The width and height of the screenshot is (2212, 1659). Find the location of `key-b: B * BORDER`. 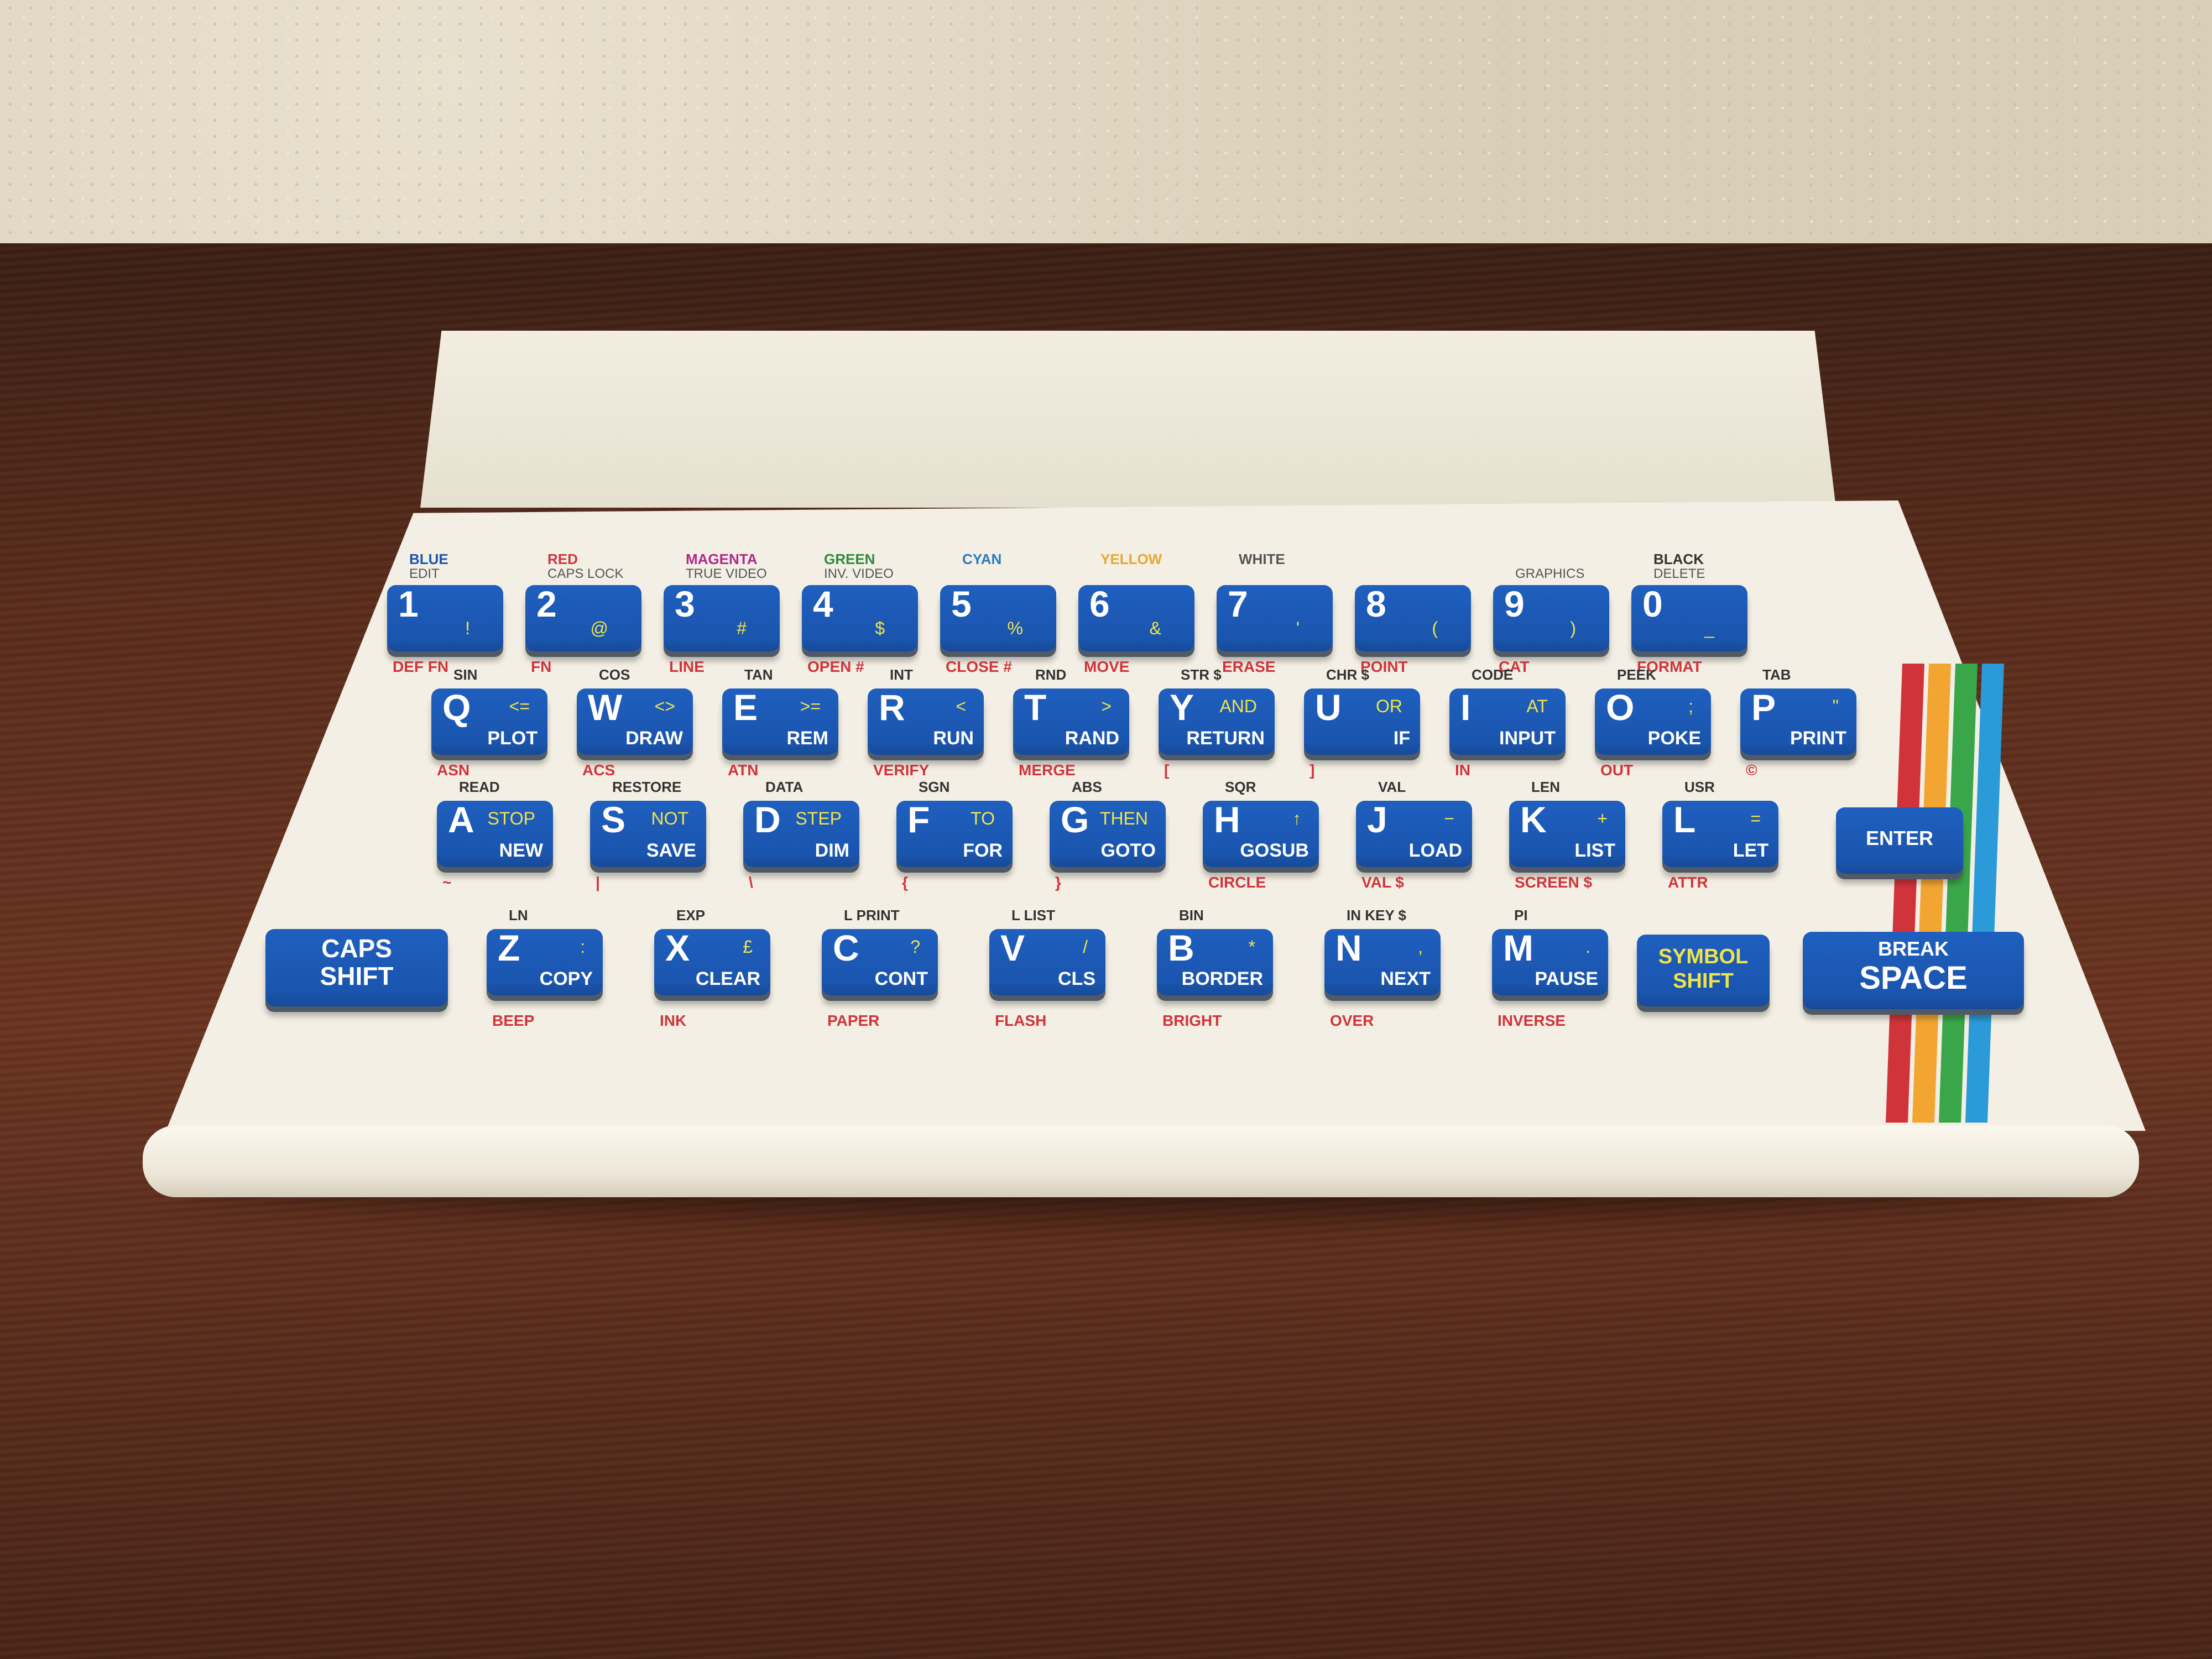

key-b: B * BORDER is located at coordinates (1215, 961).